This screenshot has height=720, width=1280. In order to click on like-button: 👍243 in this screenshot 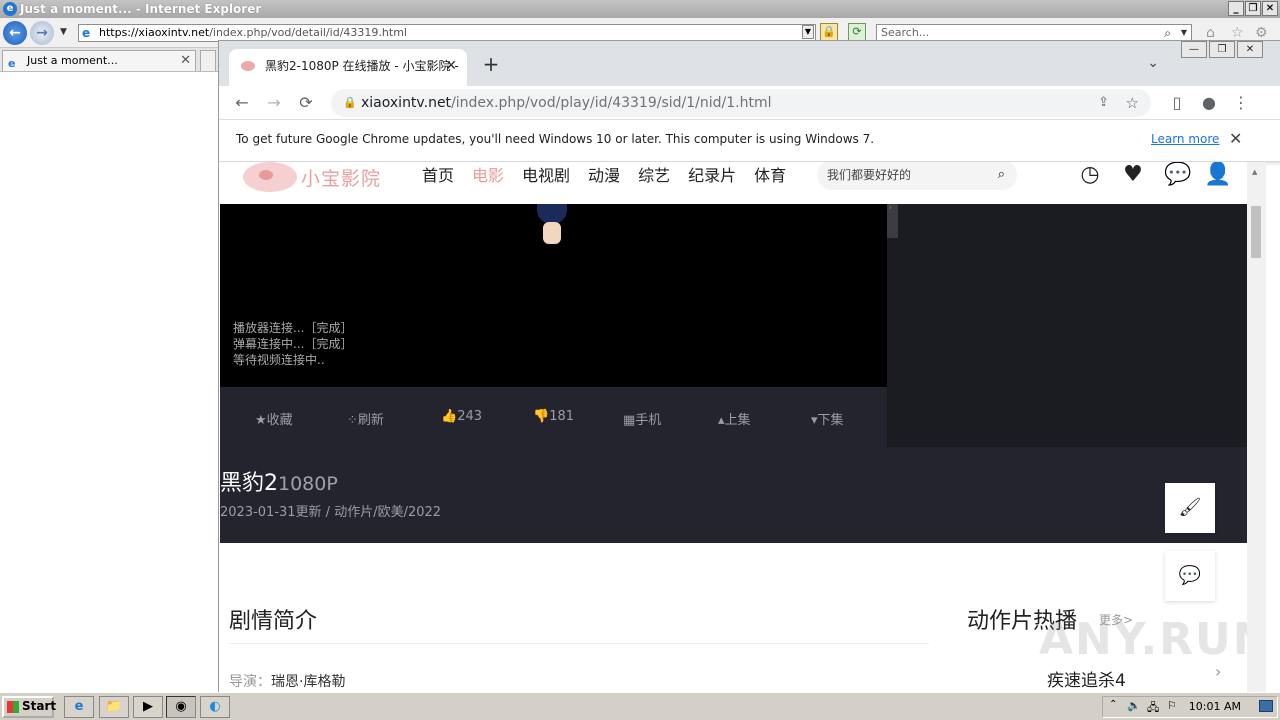, I will do `click(461, 416)`.